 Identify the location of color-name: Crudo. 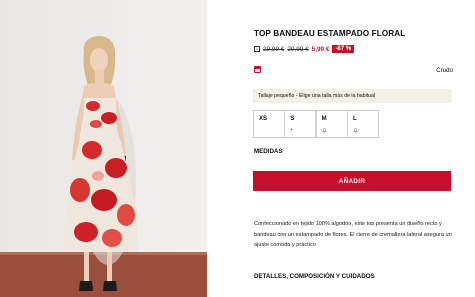
(444, 70).